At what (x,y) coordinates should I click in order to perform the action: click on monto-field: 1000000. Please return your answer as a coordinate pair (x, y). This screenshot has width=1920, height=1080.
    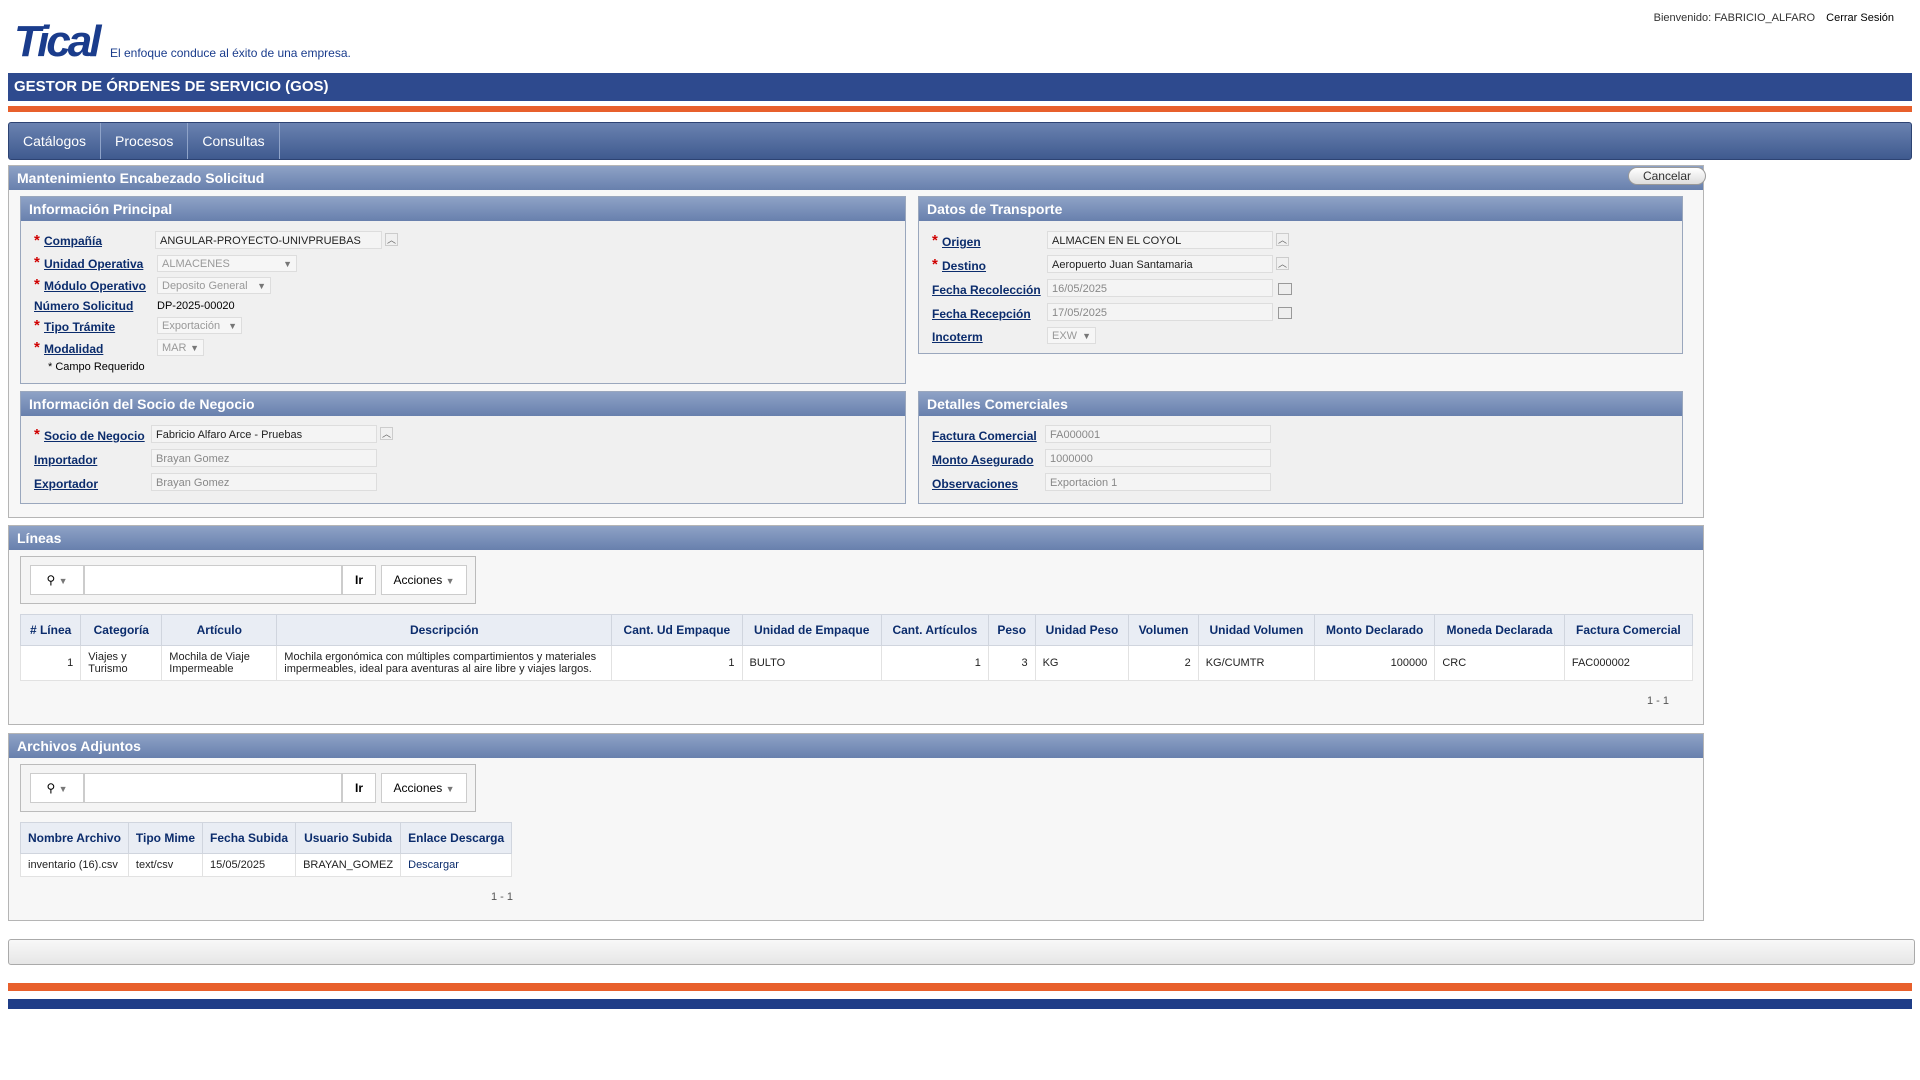
    Looking at the image, I should click on (1158, 458).